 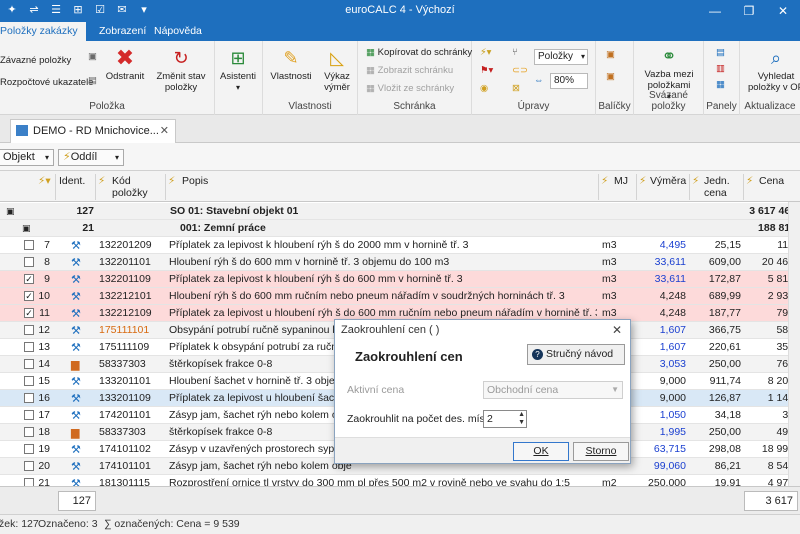 I want to click on copy-small-icon: ▣, so click(x=92, y=56).